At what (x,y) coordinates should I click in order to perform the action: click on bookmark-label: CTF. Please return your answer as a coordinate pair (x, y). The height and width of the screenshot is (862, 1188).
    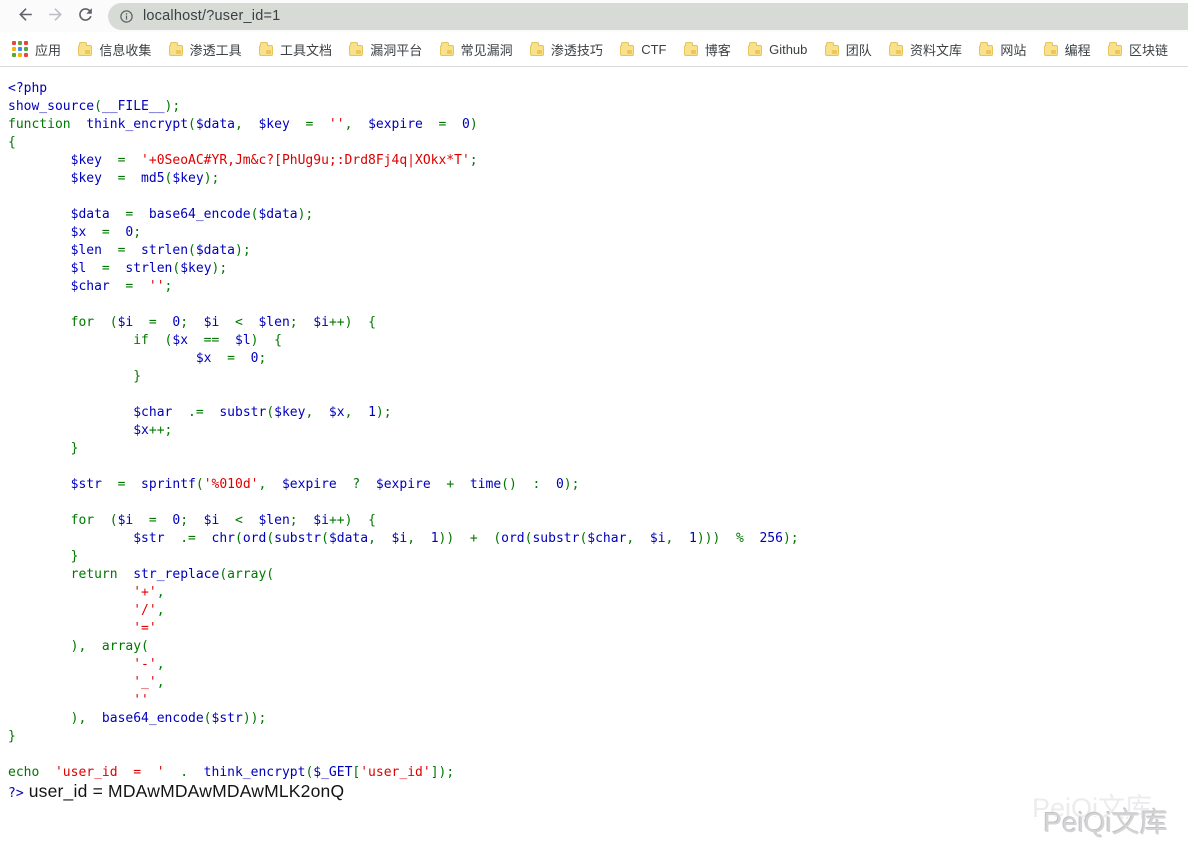
    Looking at the image, I should click on (654, 49).